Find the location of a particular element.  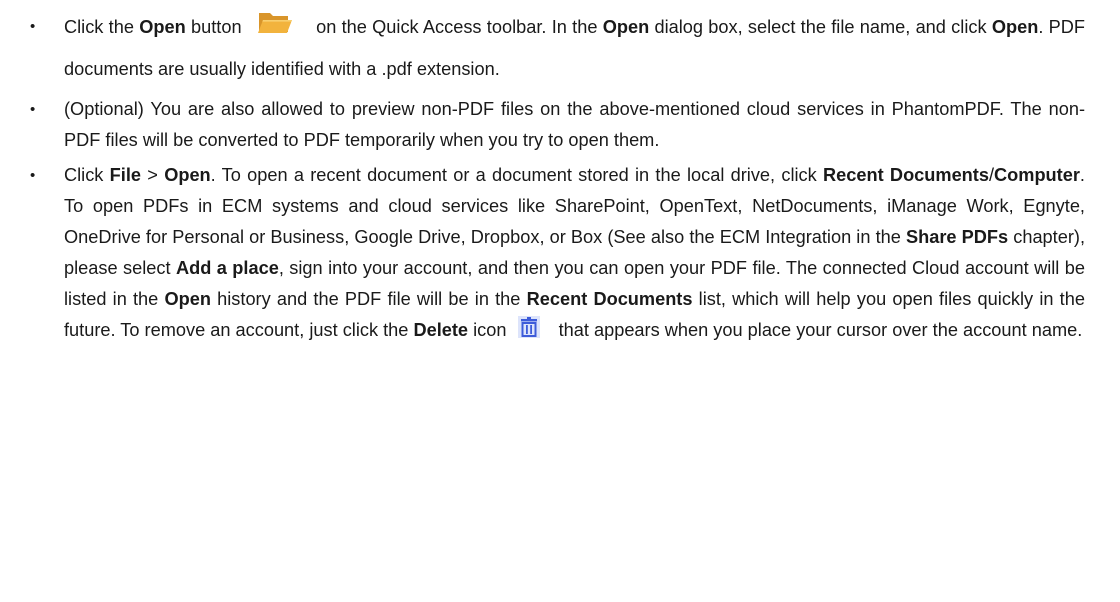

bold-file-label: File is located at coordinates (125, 175).